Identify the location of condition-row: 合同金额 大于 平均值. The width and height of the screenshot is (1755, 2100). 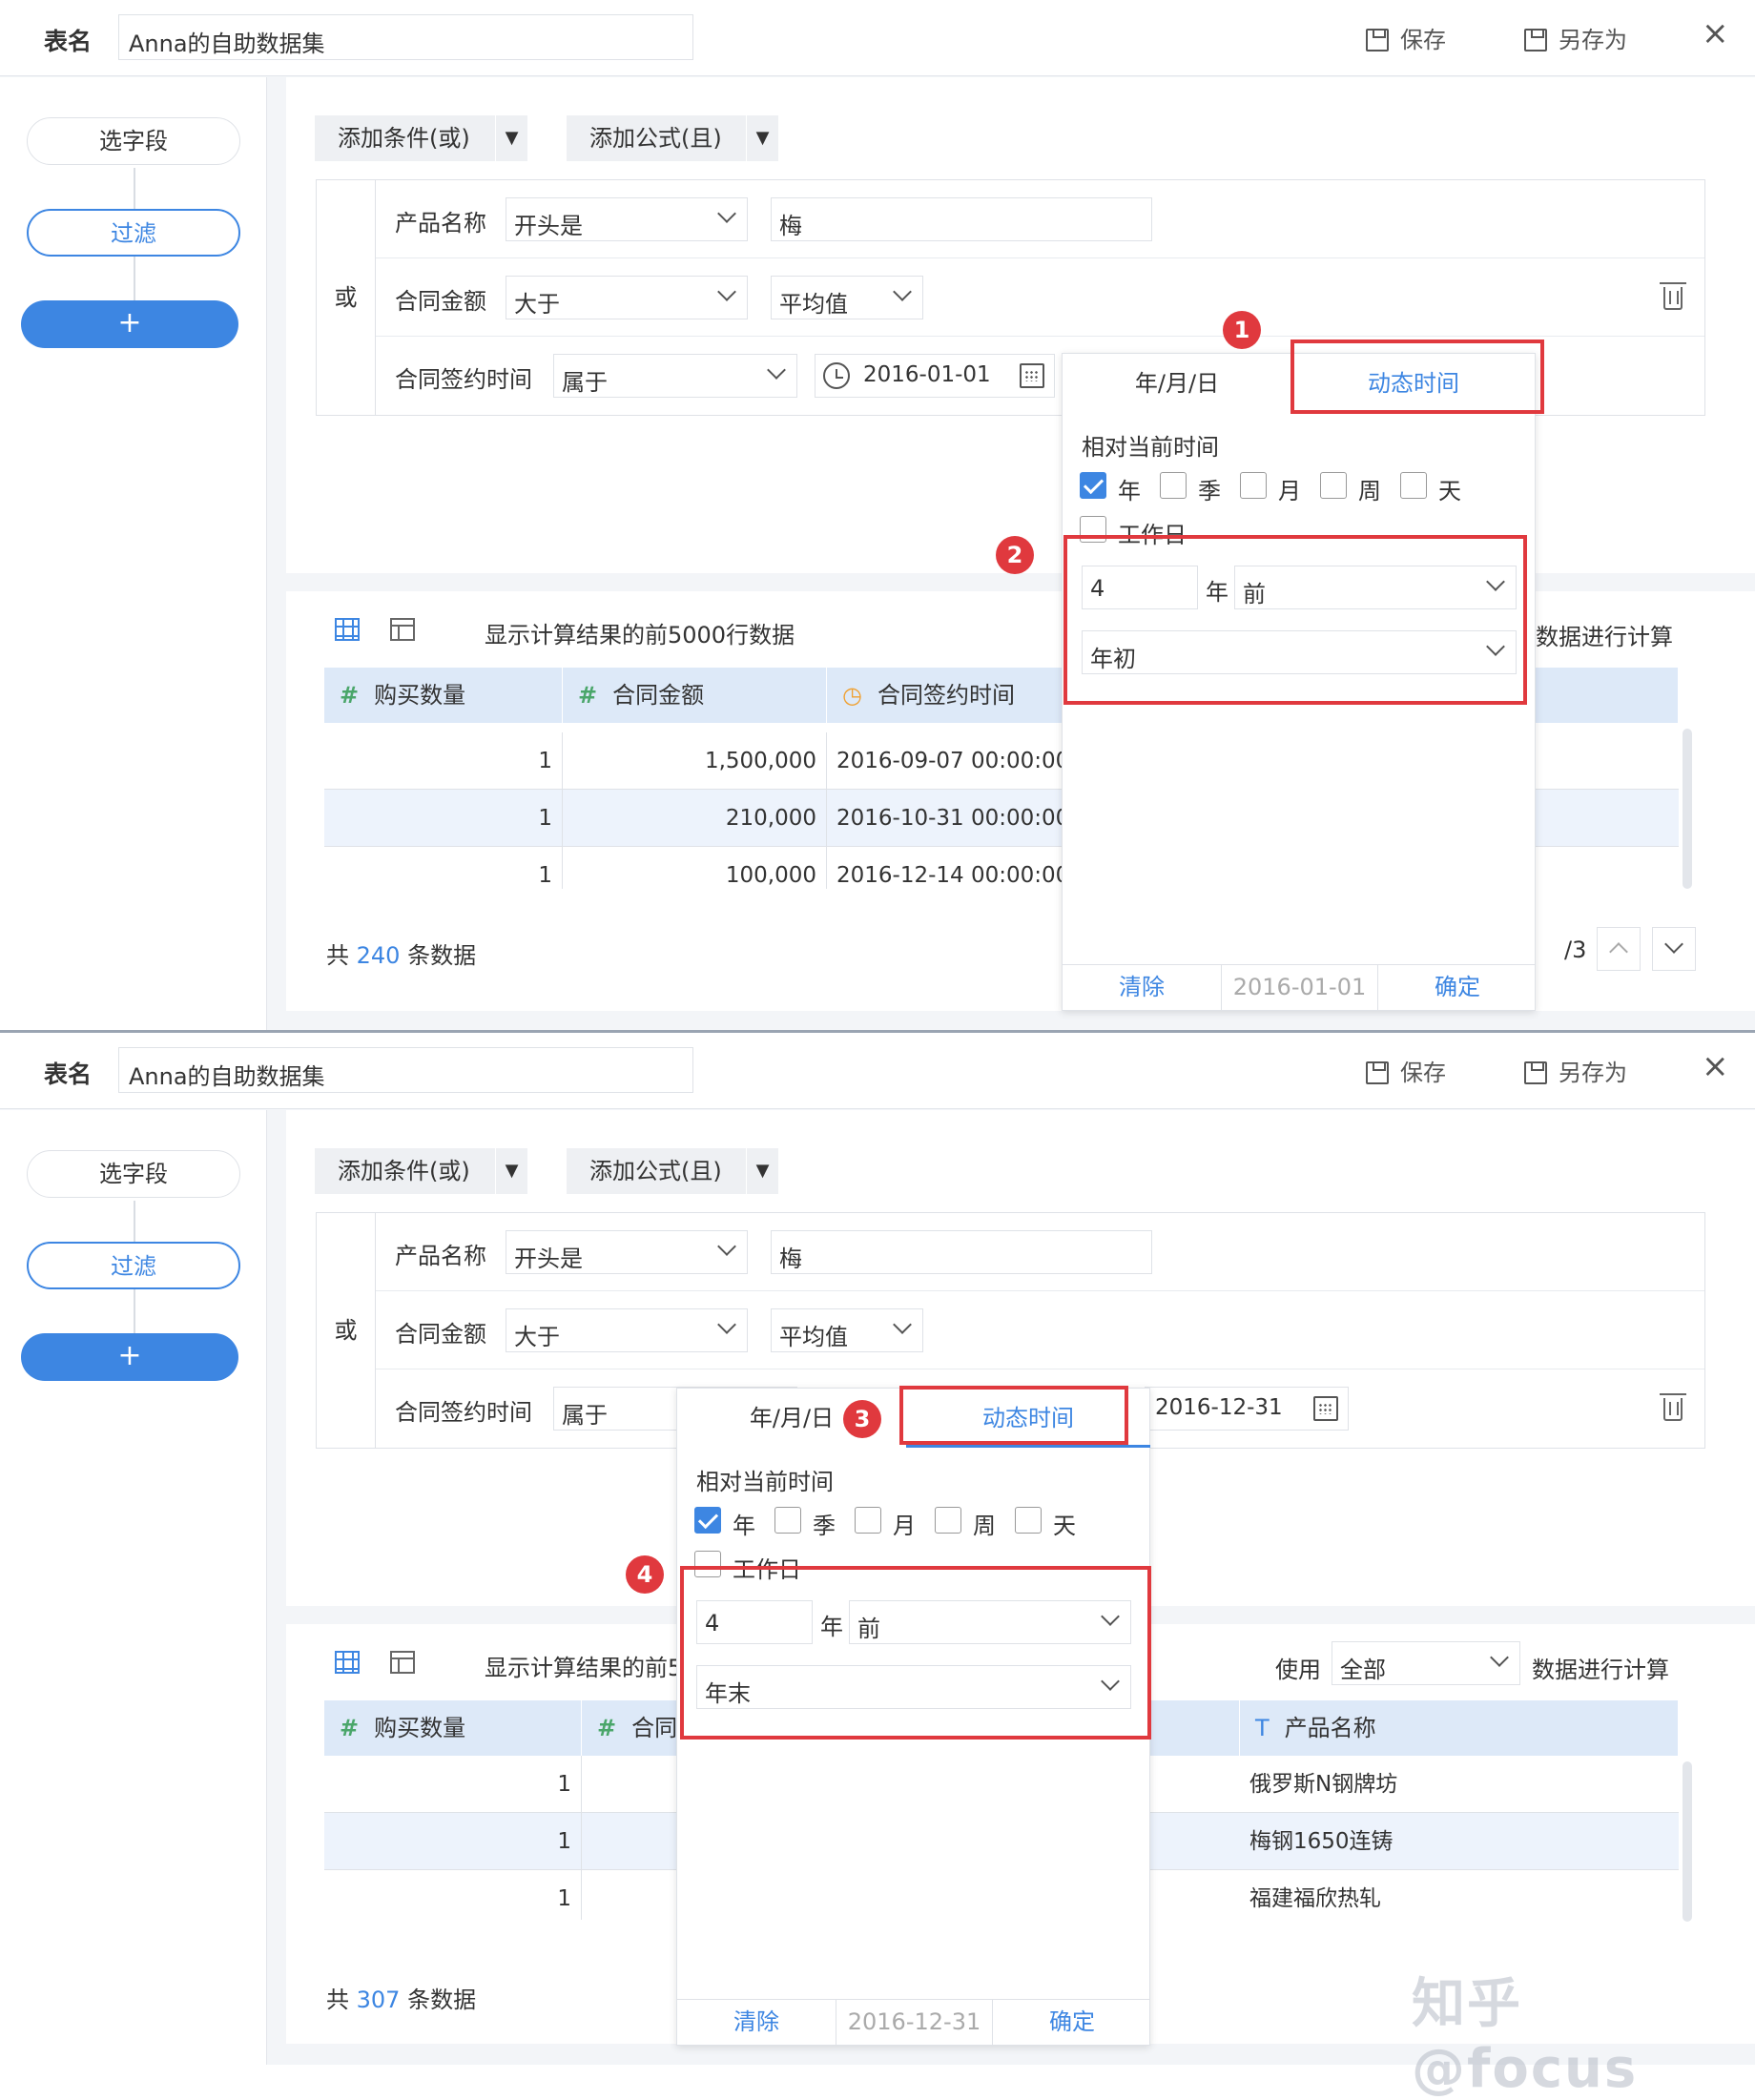
(1040, 297).